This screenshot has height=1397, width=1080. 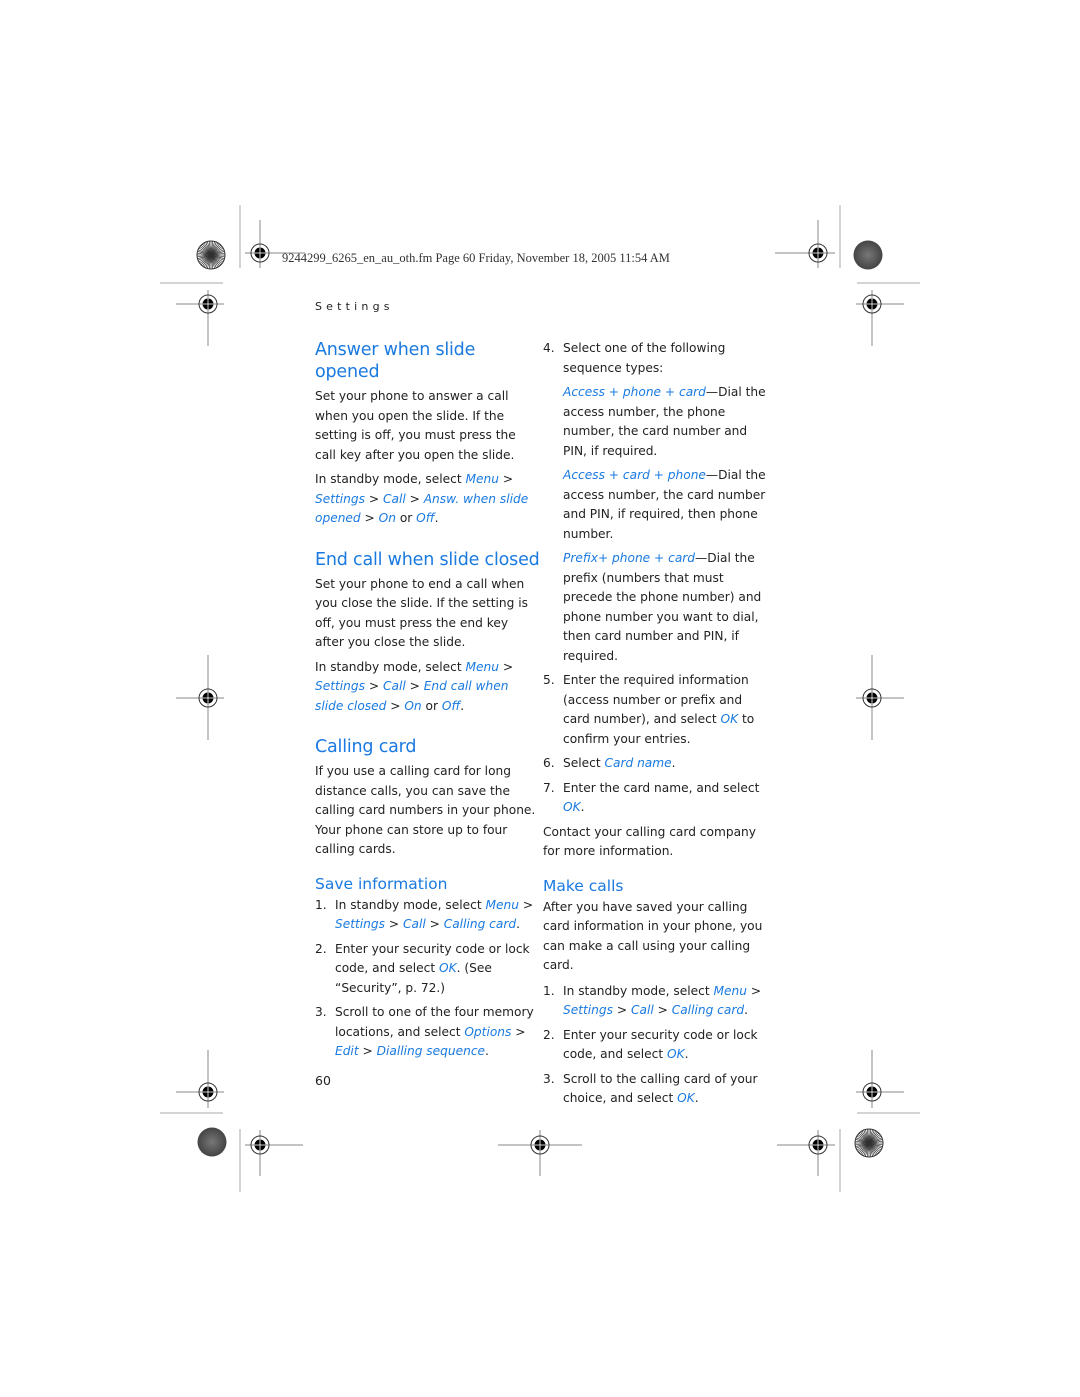 What do you see at coordinates (609, 763) in the screenshot?
I see `list-item: 6. Select Card name.` at bounding box center [609, 763].